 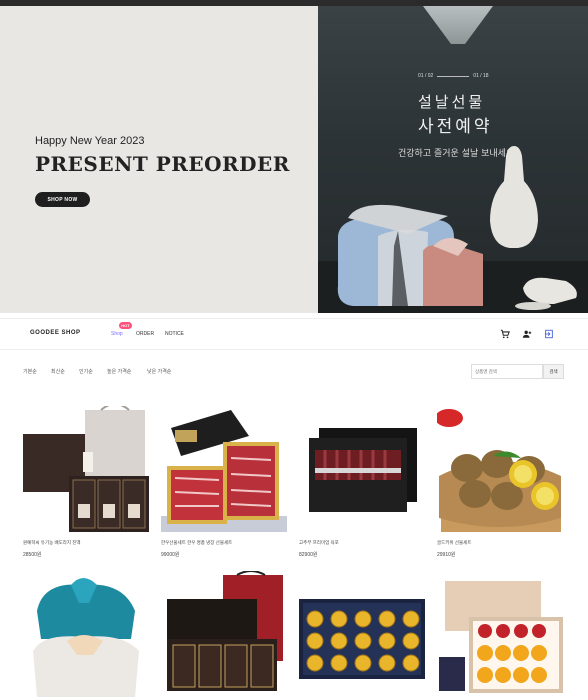 I want to click on product-card: 한우선물세트 한우 명품 냉장 선물세트 99000원, so click(x=224, y=482).